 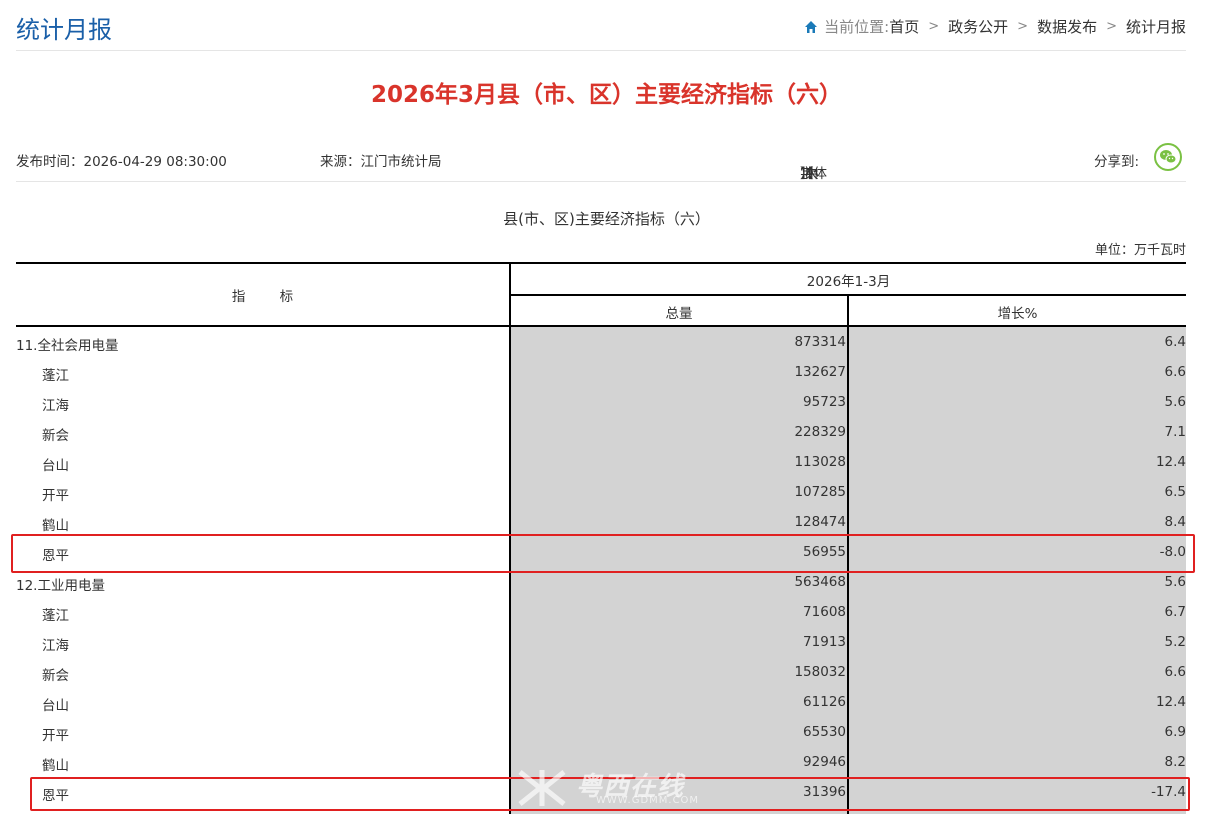 I want to click on table-row: 台山 113028 12.4, so click(x=601, y=462).